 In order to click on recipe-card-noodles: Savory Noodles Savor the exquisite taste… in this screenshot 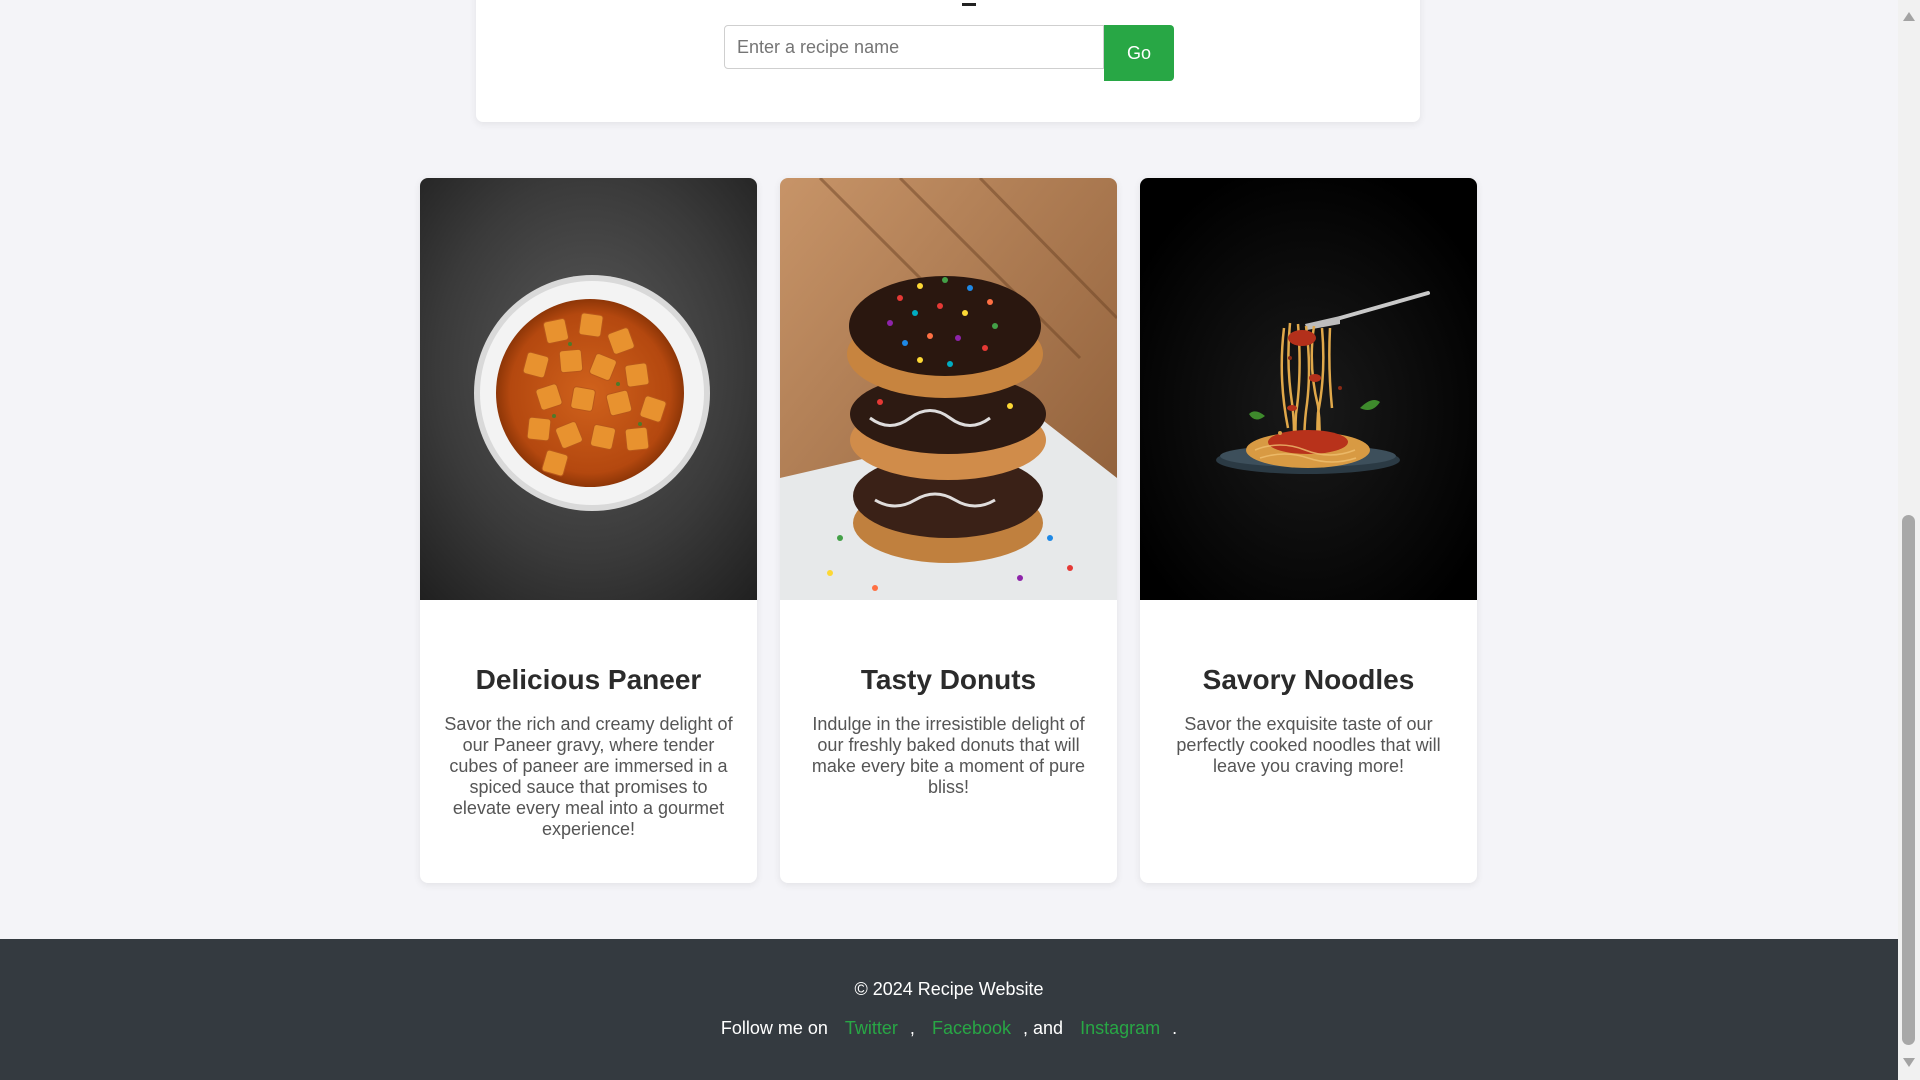, I will do `click(1308, 530)`.